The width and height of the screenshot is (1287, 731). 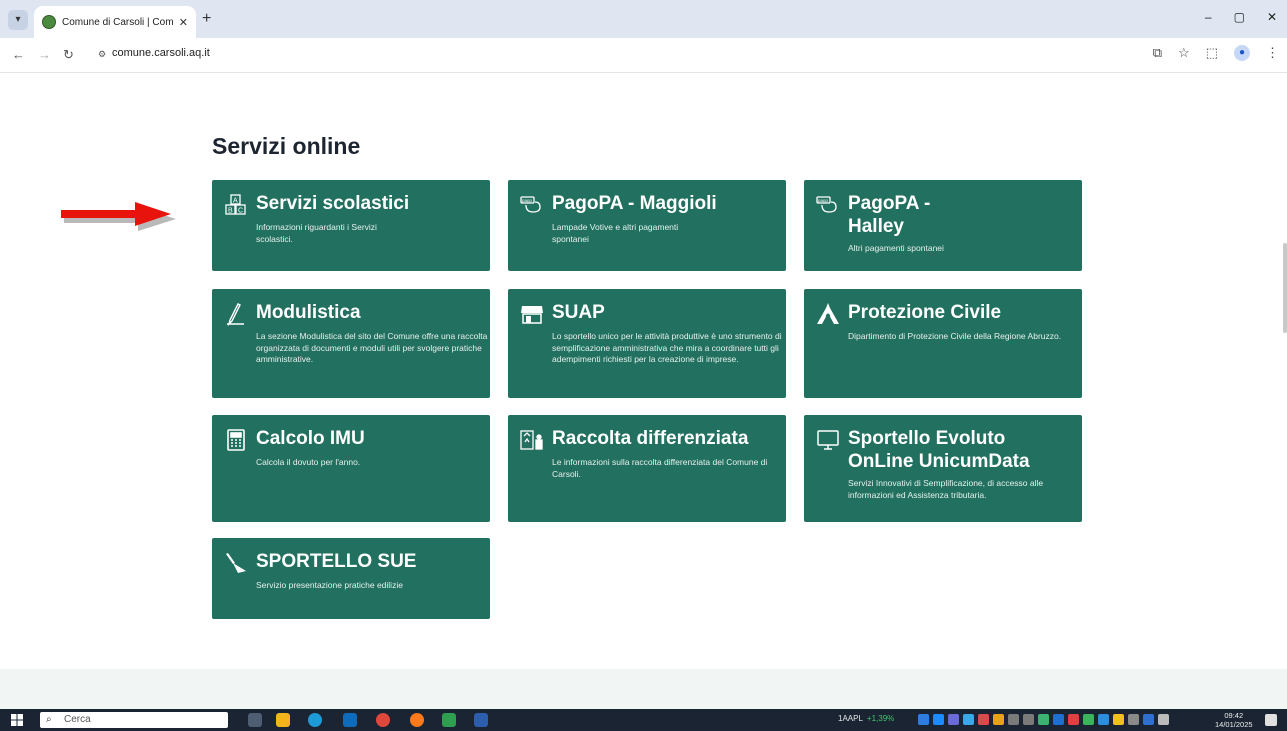 I want to click on card-title: SUAP, so click(x=578, y=312).